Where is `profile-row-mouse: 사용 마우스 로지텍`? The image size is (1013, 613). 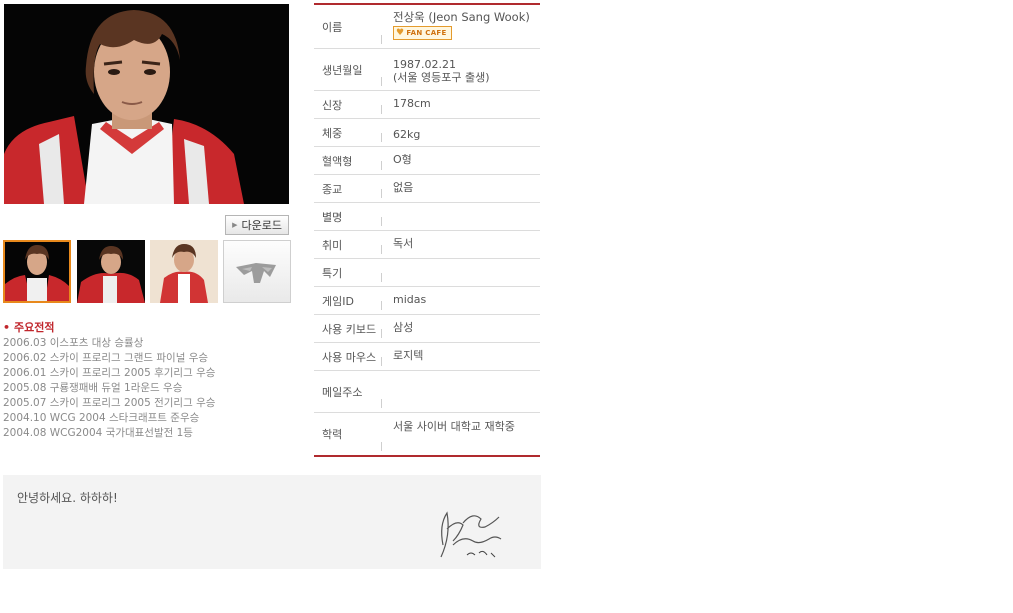
profile-row-mouse: 사용 마우스 로지텍 is located at coordinates (427, 357).